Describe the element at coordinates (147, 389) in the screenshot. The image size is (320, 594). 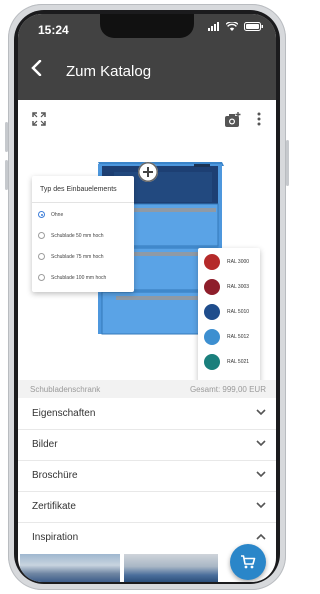
I see `product-info-bar: Schubladenschrank Gesamt: 999,00 EUR` at that location.